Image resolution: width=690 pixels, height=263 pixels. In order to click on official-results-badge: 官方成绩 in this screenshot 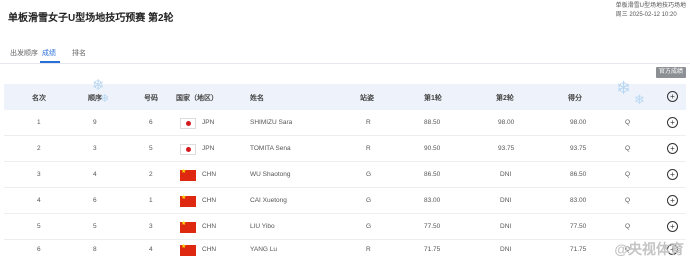, I will do `click(670, 72)`.